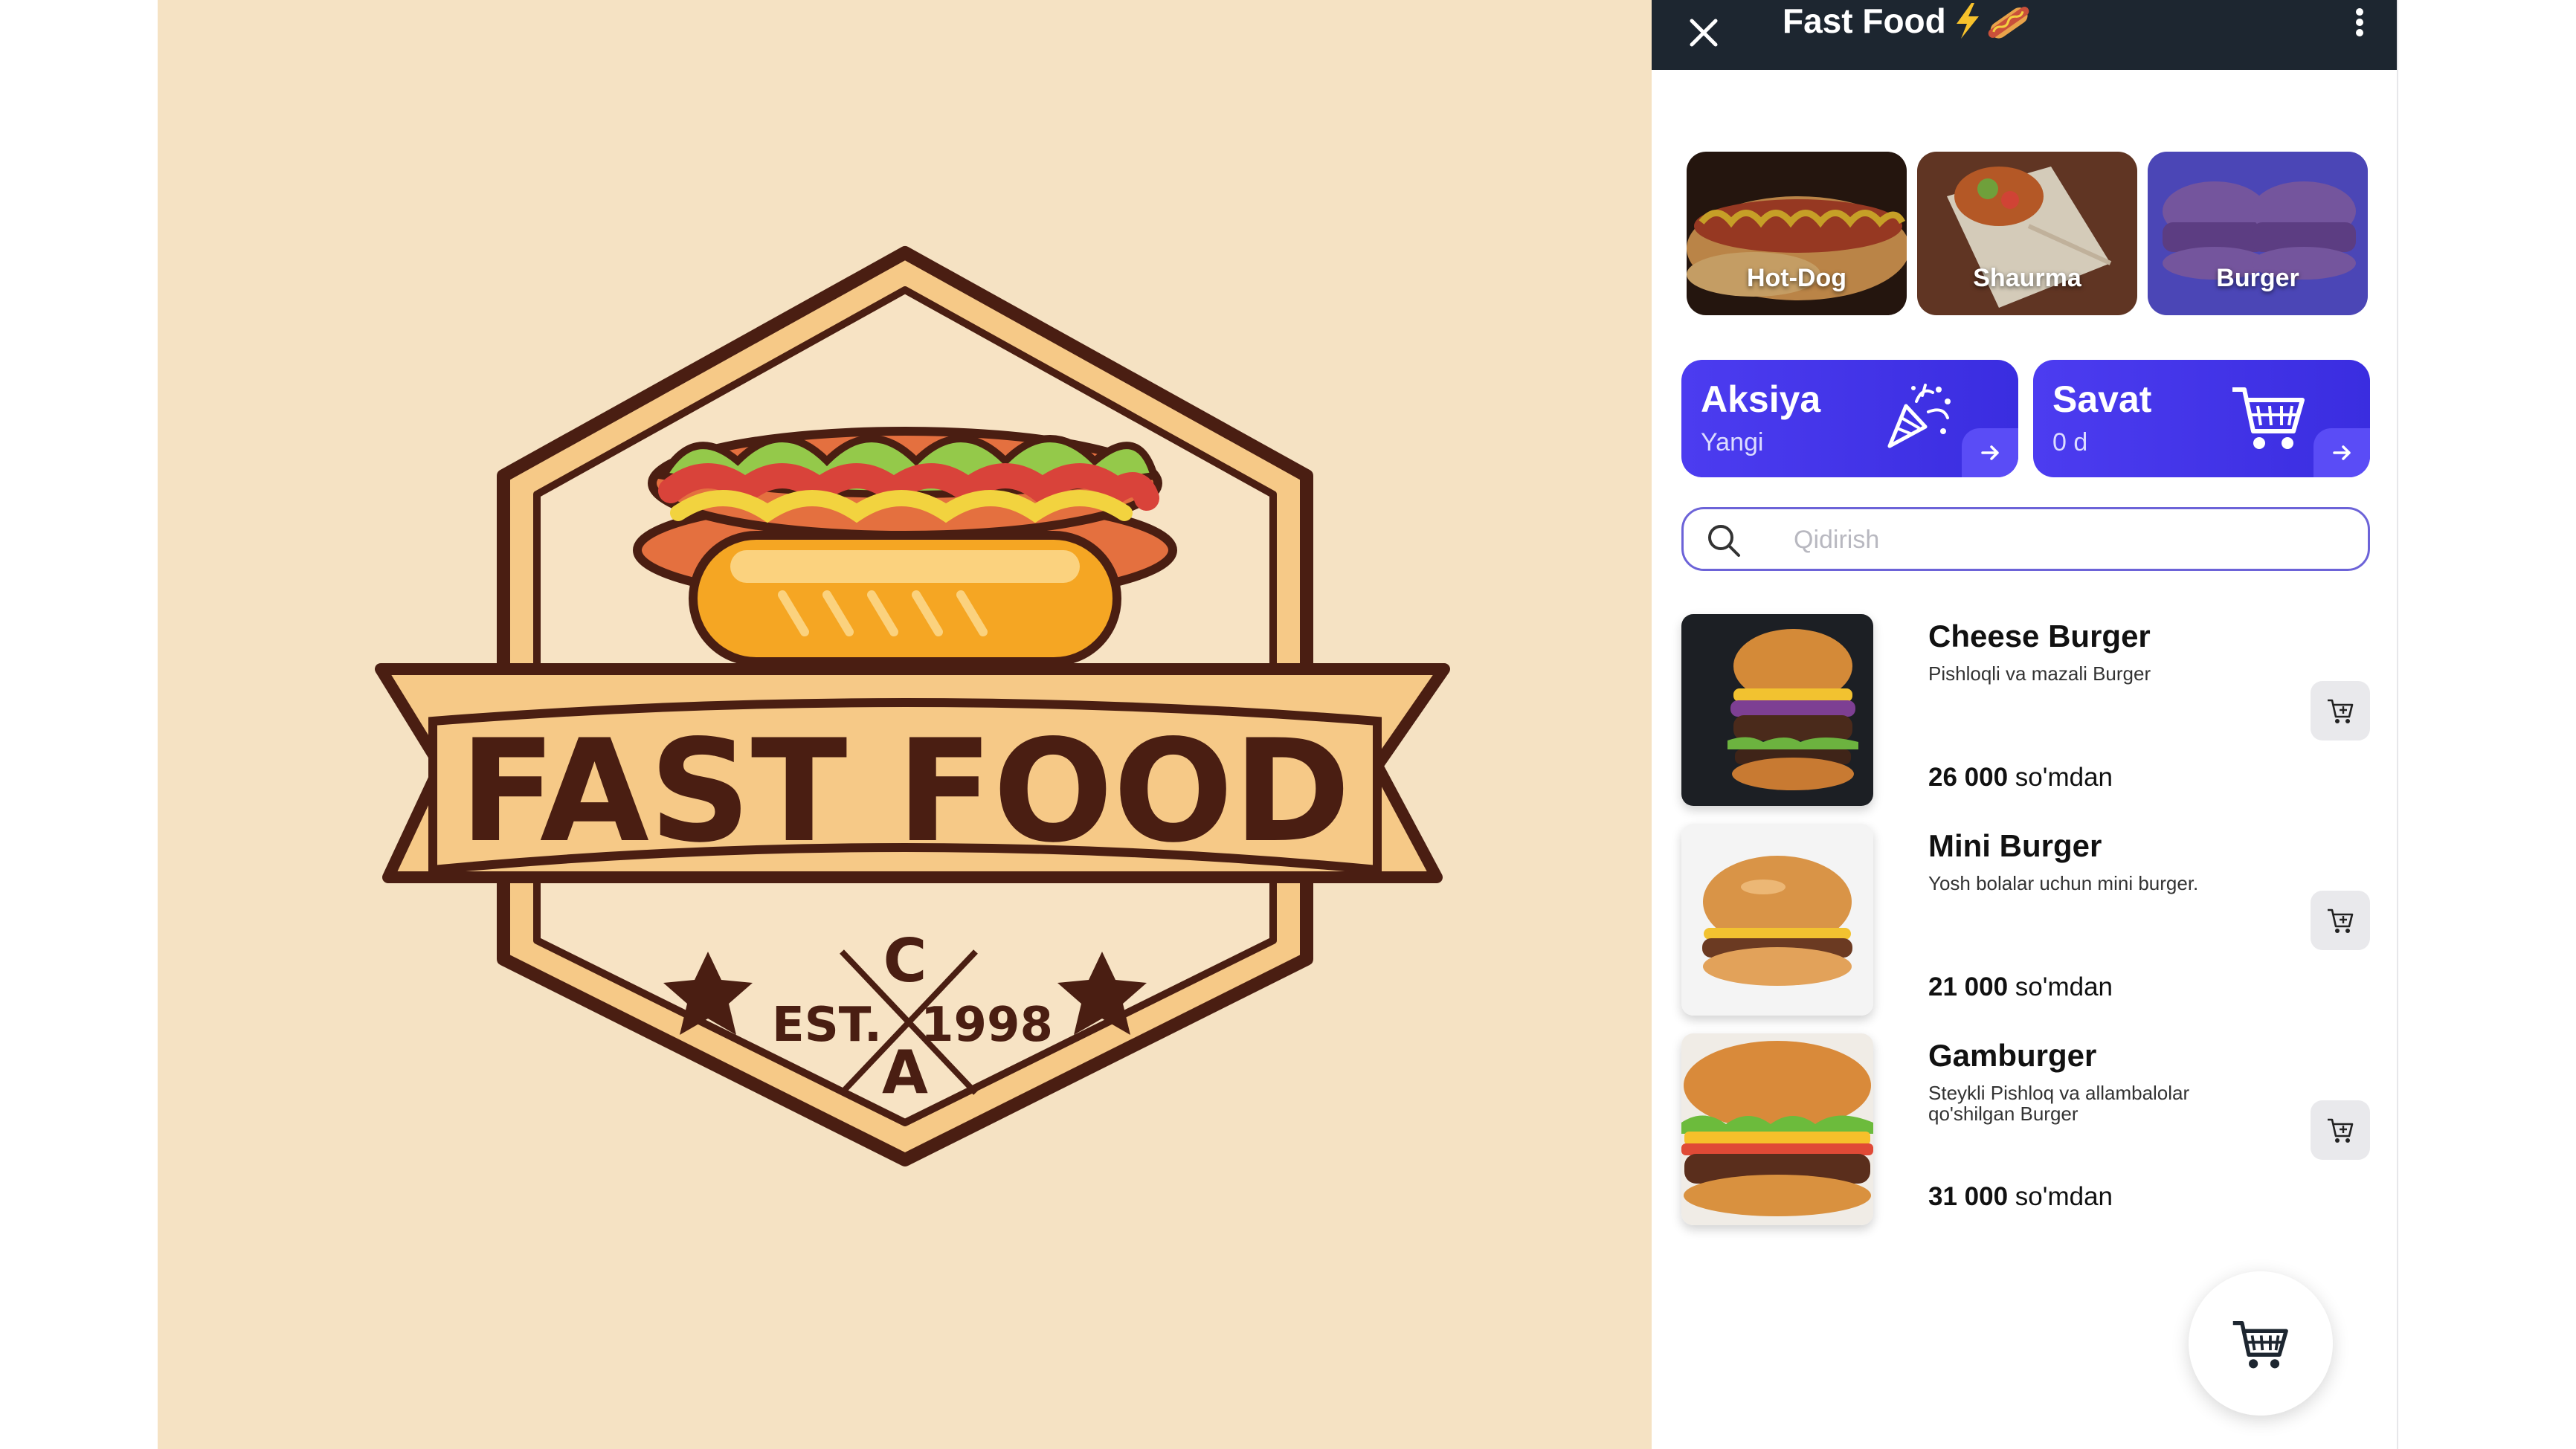 Image resolution: width=2576 pixels, height=1449 pixels. I want to click on close-button, so click(1703, 32).